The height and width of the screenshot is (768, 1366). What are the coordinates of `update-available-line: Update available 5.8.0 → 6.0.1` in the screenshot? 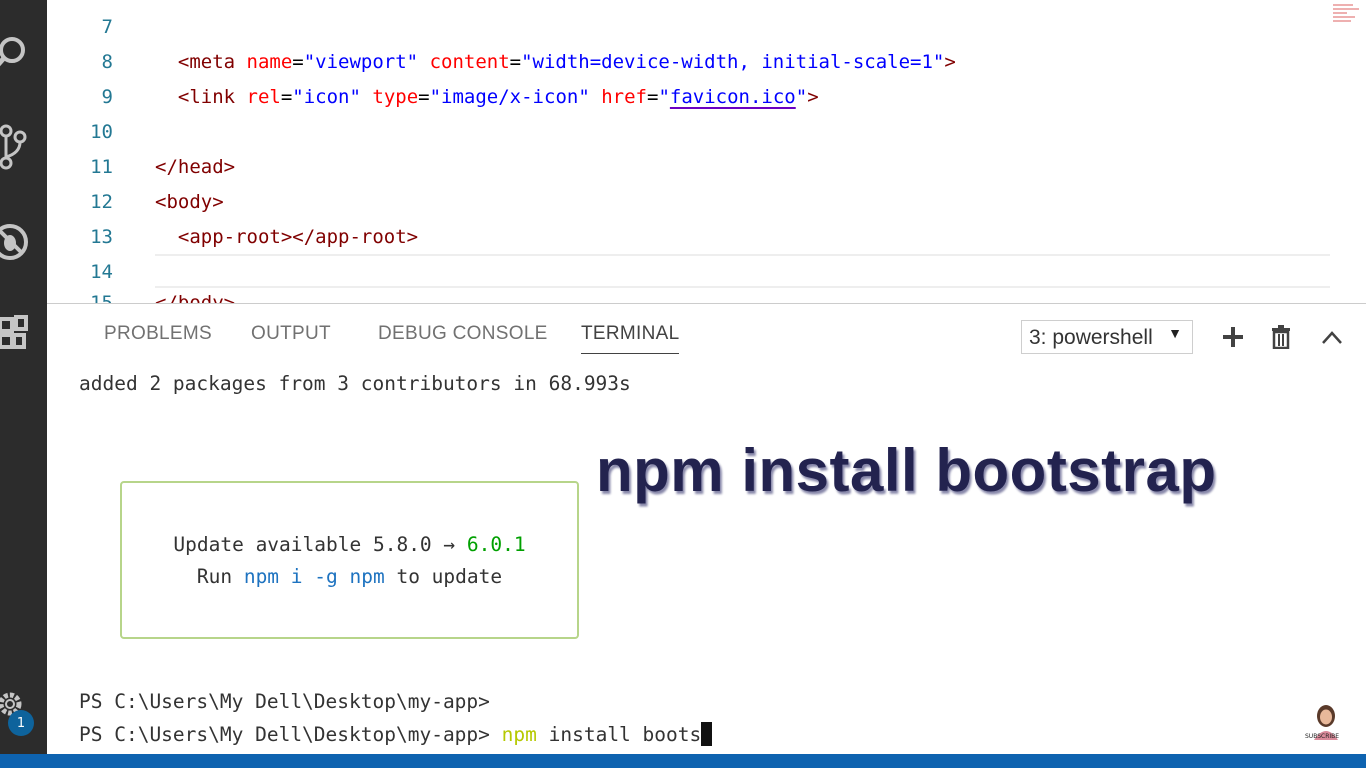 It's located at (349, 544).